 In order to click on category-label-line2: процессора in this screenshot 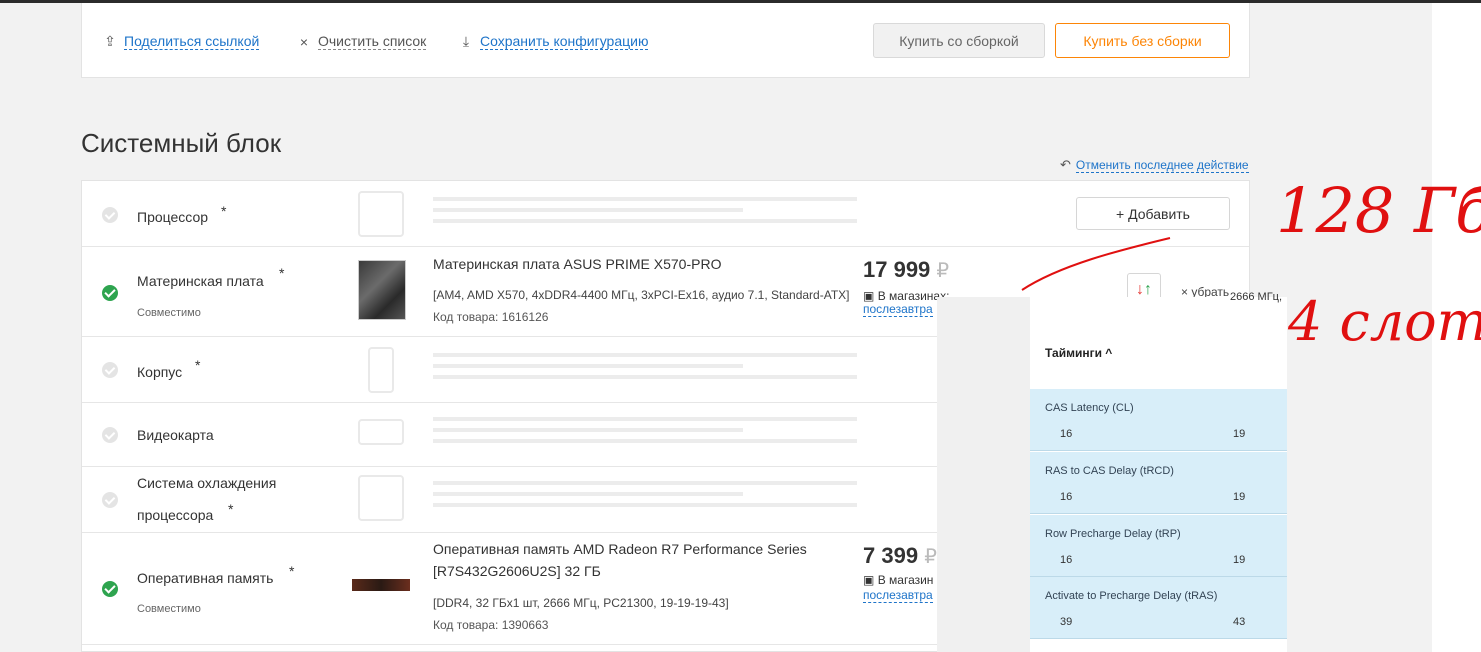, I will do `click(175, 515)`.